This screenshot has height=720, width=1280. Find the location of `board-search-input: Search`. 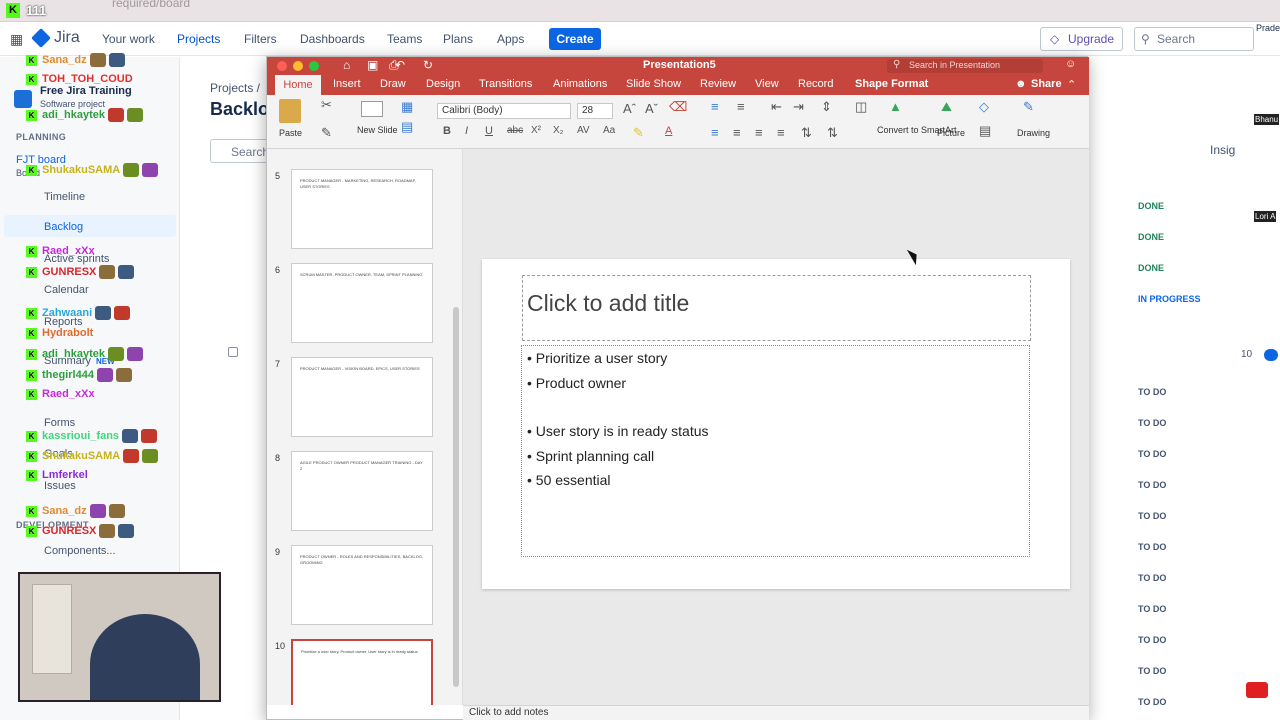

board-search-input: Search is located at coordinates (240, 151).